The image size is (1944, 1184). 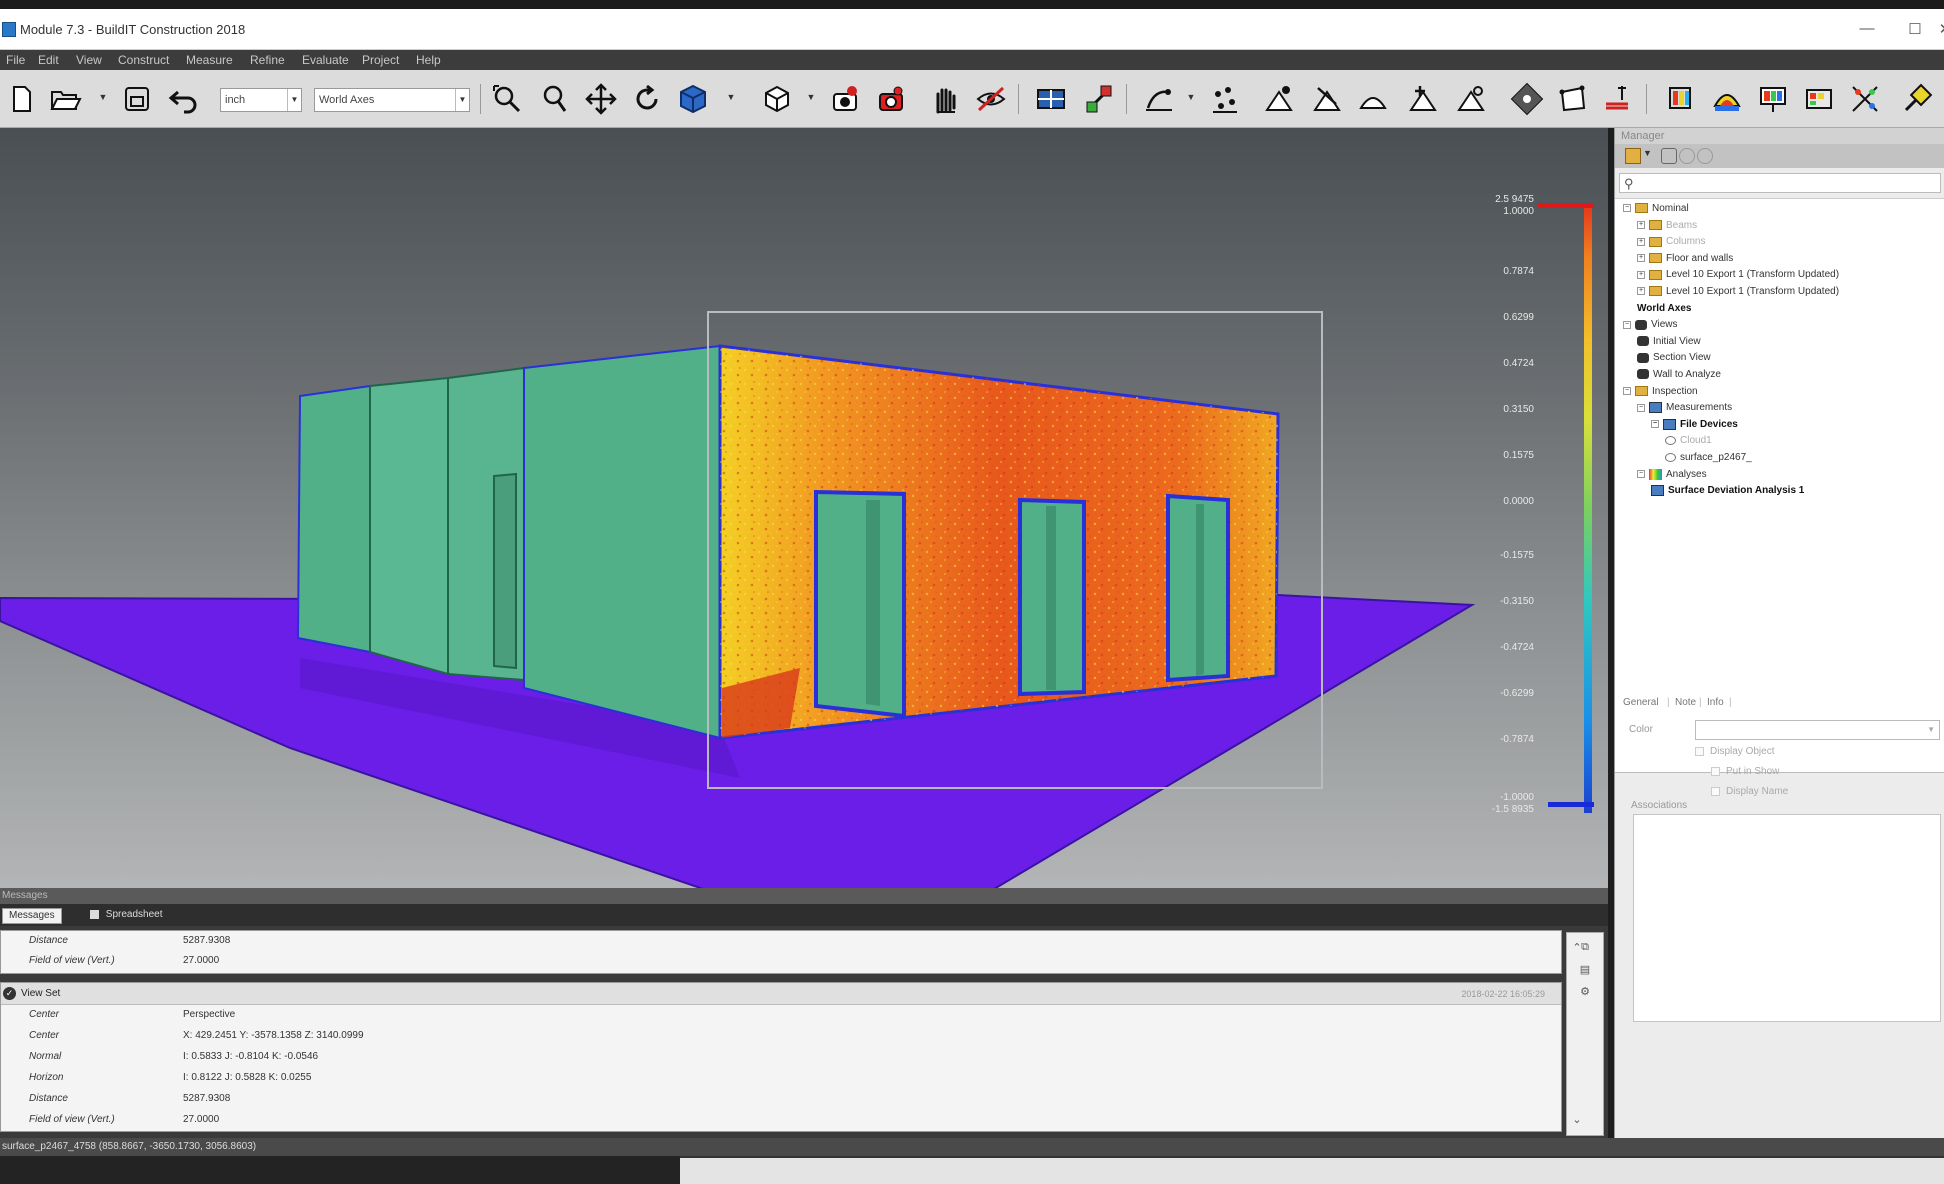 I want to click on color-select: ▼, so click(x=1817, y=730).